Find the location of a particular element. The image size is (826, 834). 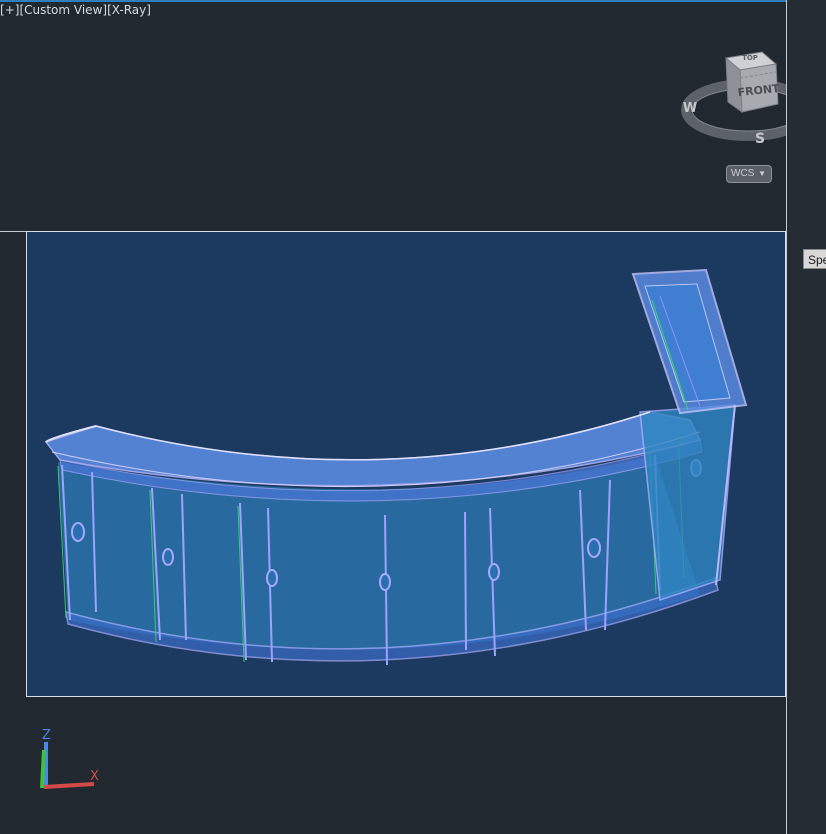

compass-south-label: S is located at coordinates (760, 139).